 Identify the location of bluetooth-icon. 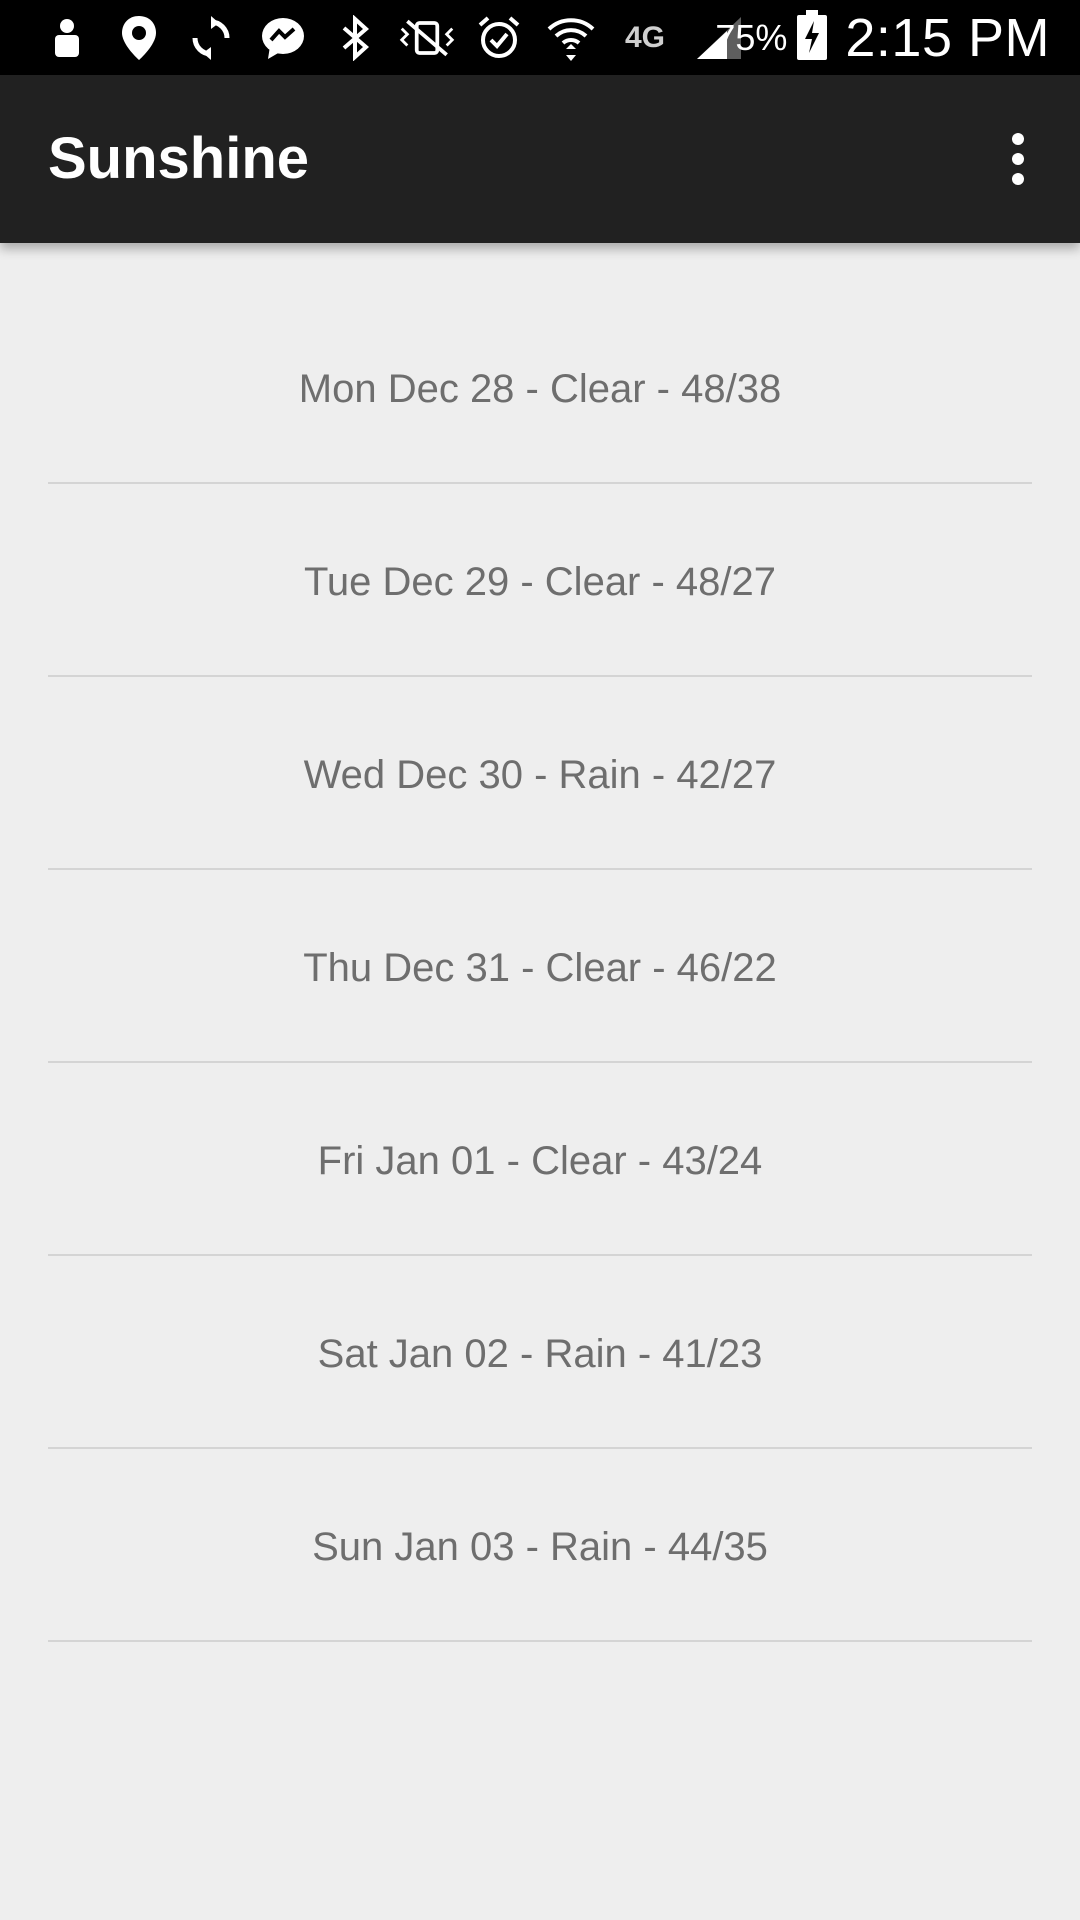
(355, 37).